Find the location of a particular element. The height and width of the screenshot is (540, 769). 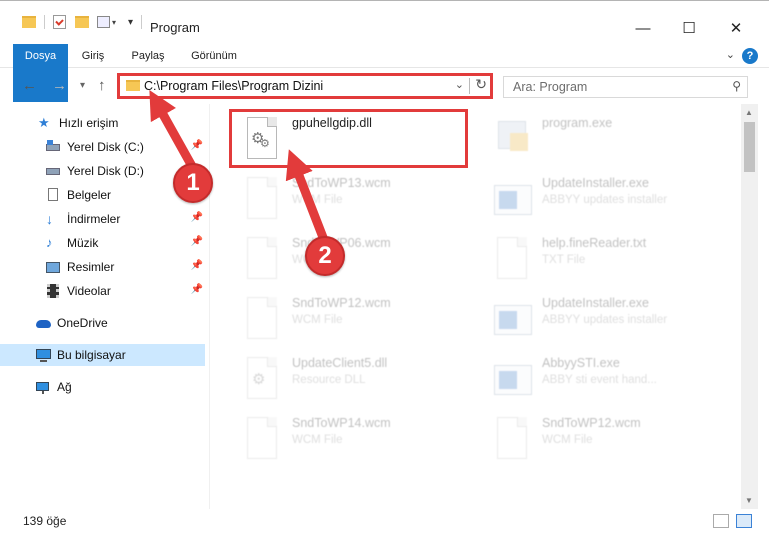

sidebar-item-music: ♪ Müzik 📌 is located at coordinates (102, 243).